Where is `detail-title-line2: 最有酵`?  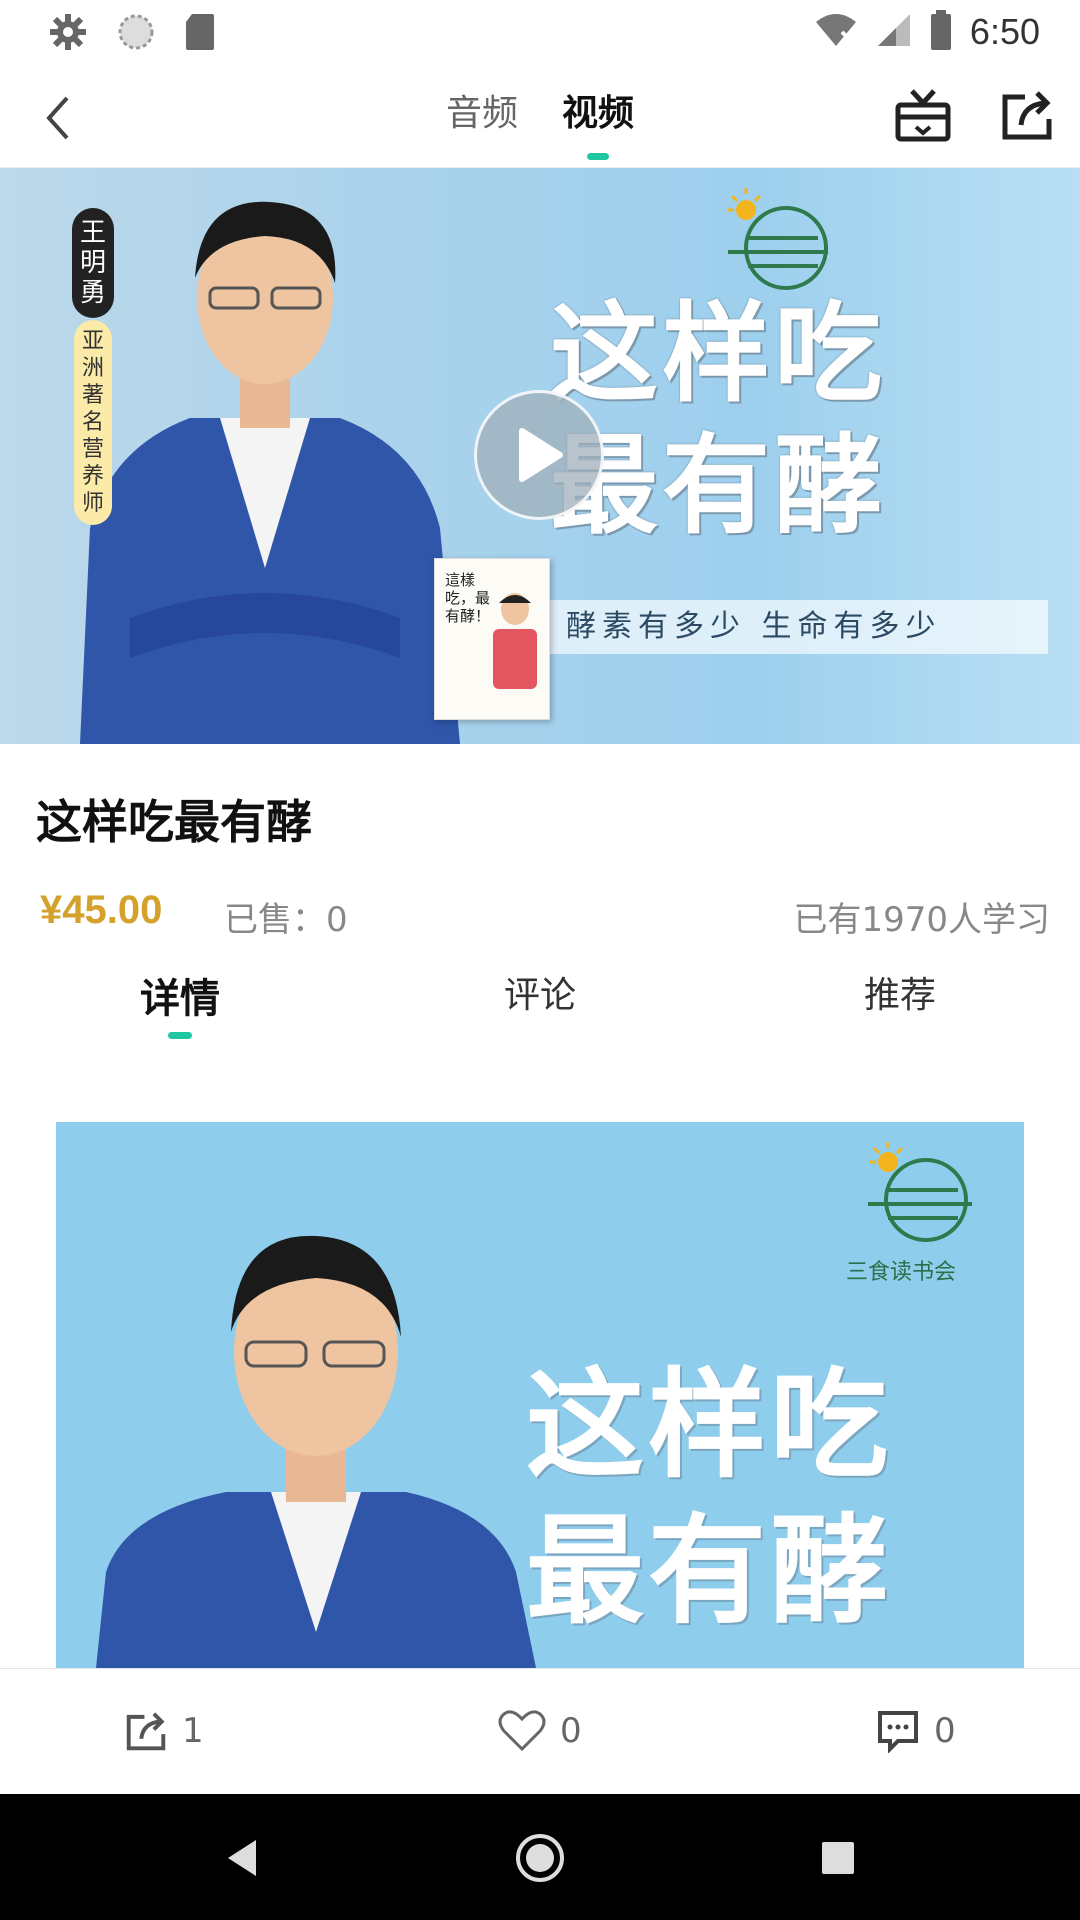 detail-title-line2: 最有酵 is located at coordinates (709, 1570).